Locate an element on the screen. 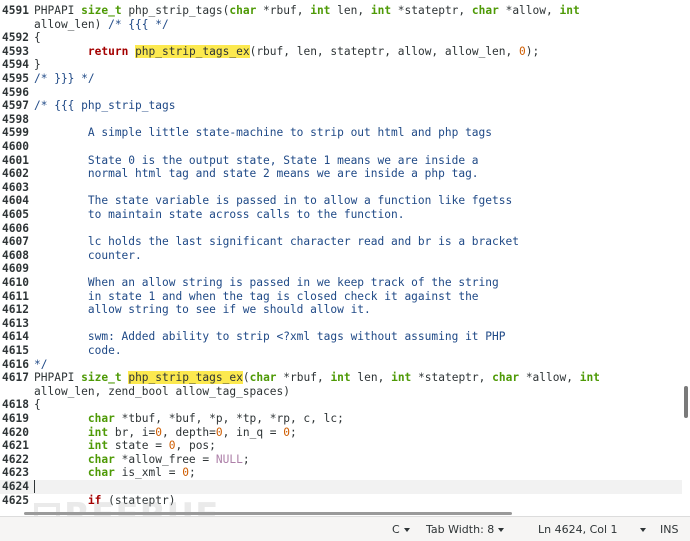 The image size is (690, 541). chevron-down-icon is located at coordinates (406, 530).